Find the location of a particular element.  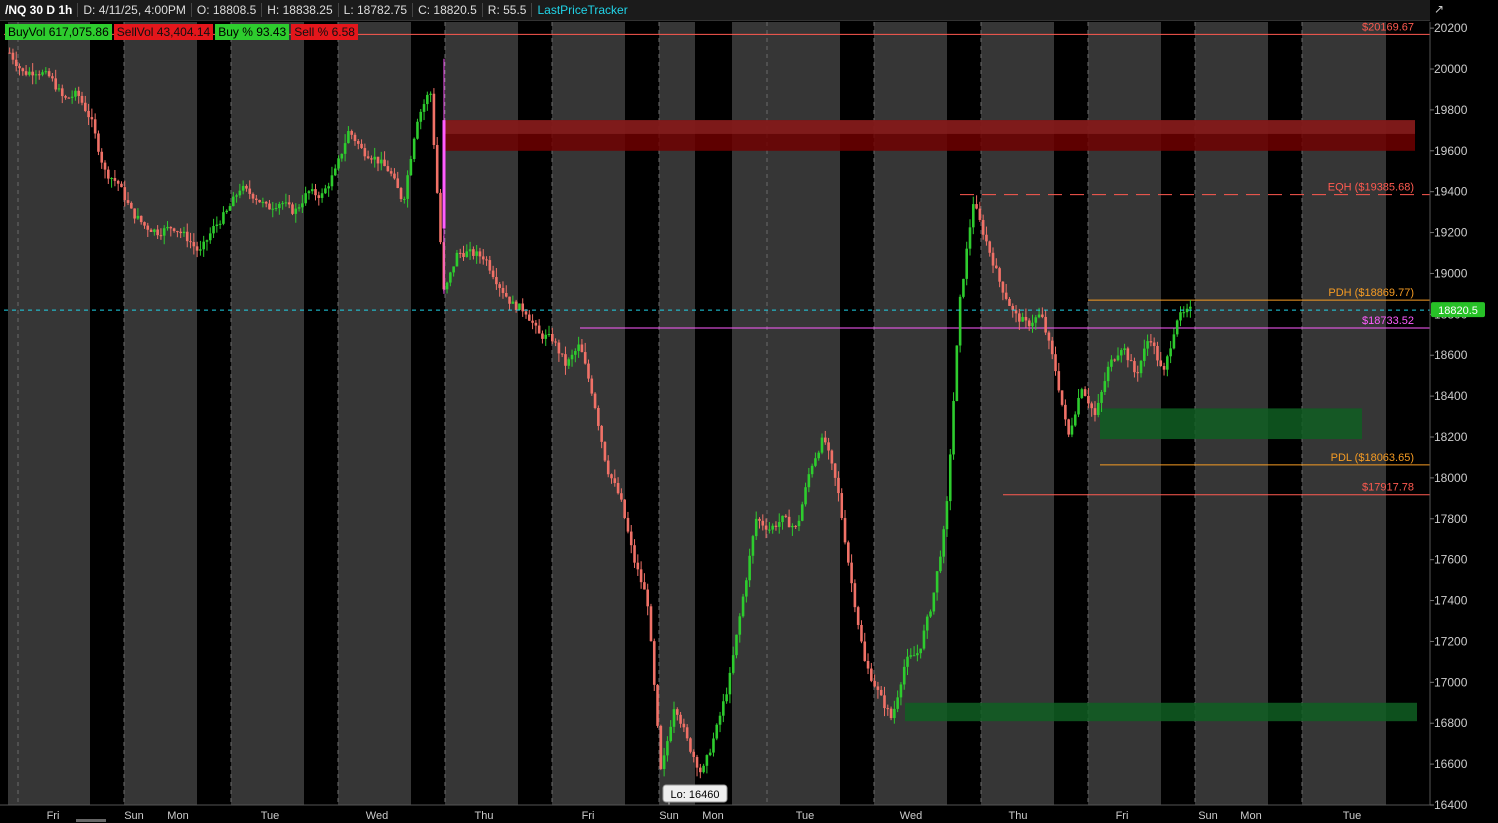

demand-zone-upper is located at coordinates (1231, 424).